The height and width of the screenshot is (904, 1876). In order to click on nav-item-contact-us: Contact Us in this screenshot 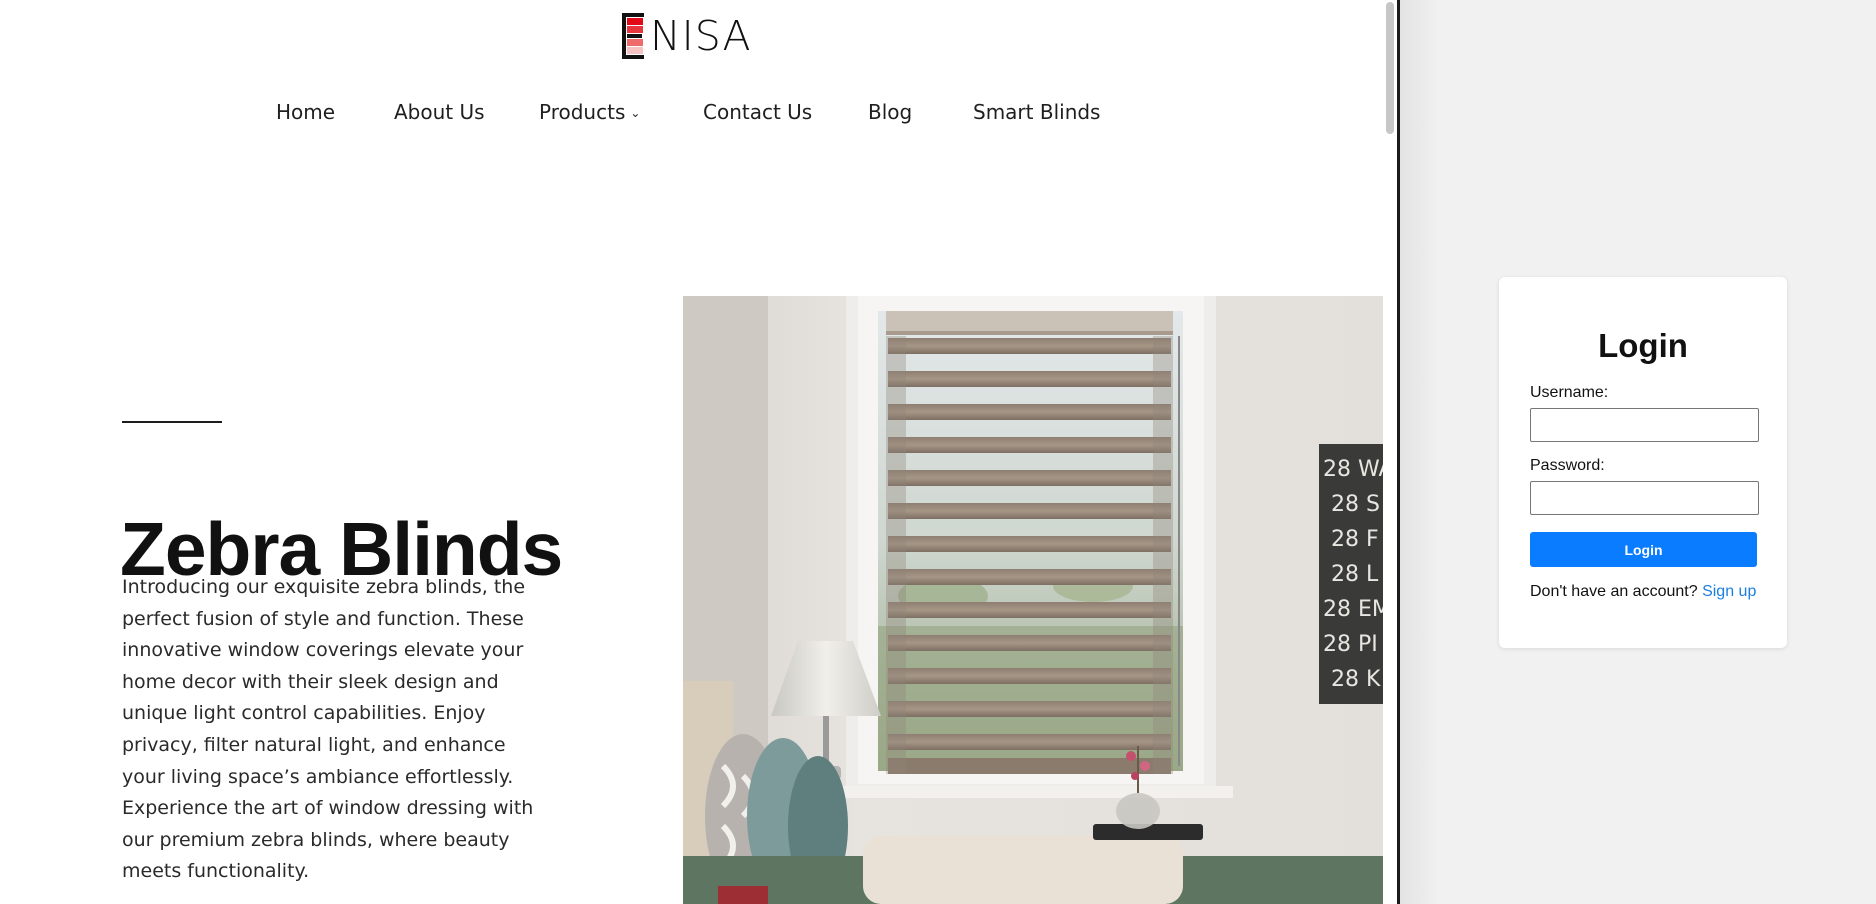, I will do `click(757, 112)`.